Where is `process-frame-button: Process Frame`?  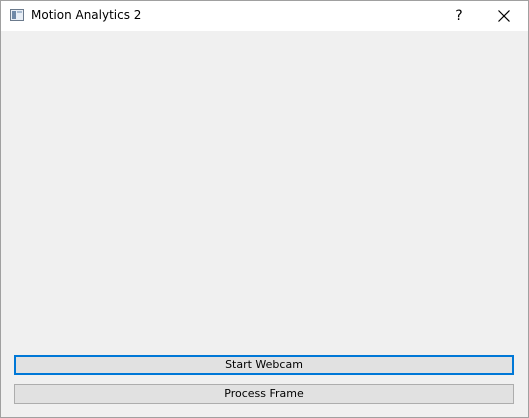
process-frame-button: Process Frame is located at coordinates (264, 394).